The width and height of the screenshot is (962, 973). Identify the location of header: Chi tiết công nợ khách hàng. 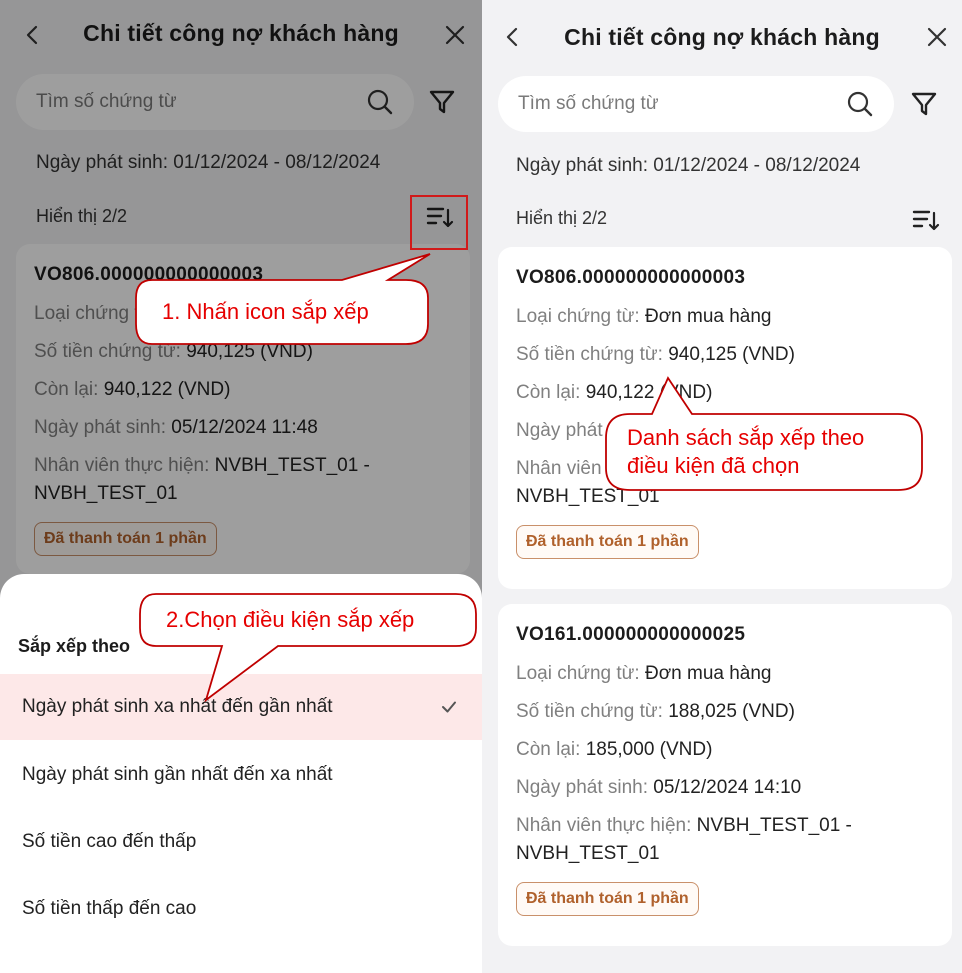
(722, 34).